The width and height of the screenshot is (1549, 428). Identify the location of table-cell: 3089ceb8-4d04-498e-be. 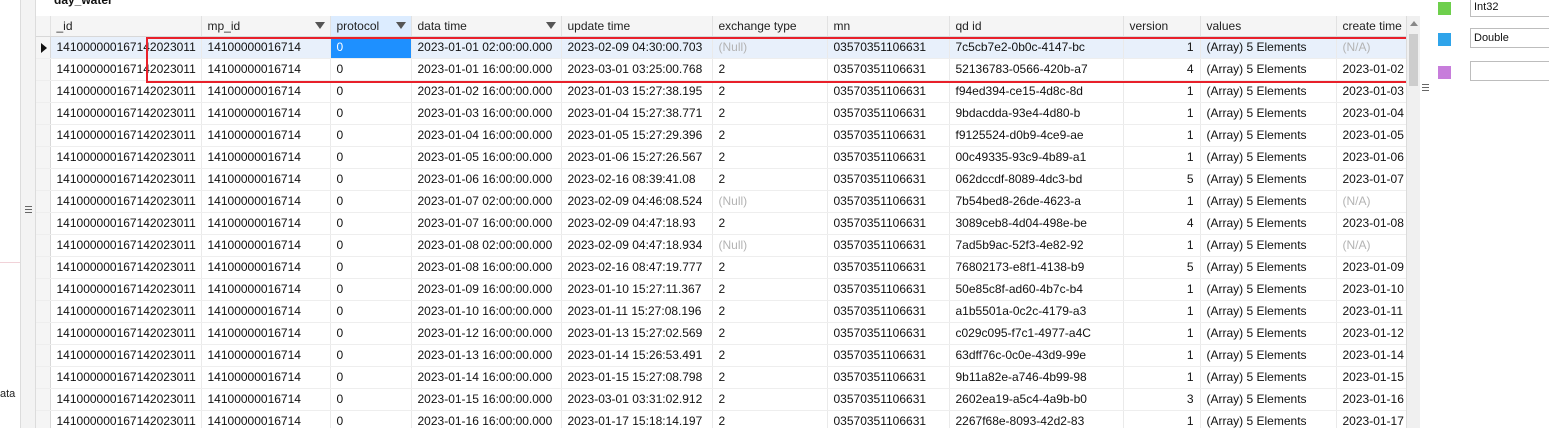
(1036, 223).